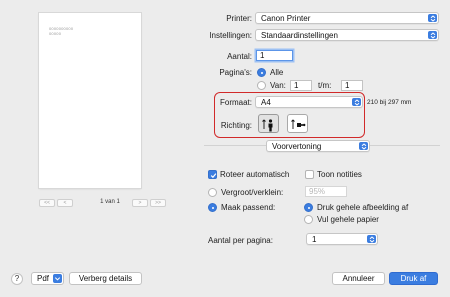 The width and height of the screenshot is (450, 297). I want to click on paper-size-dimensions: 210 bij 297 mm, so click(389, 102).